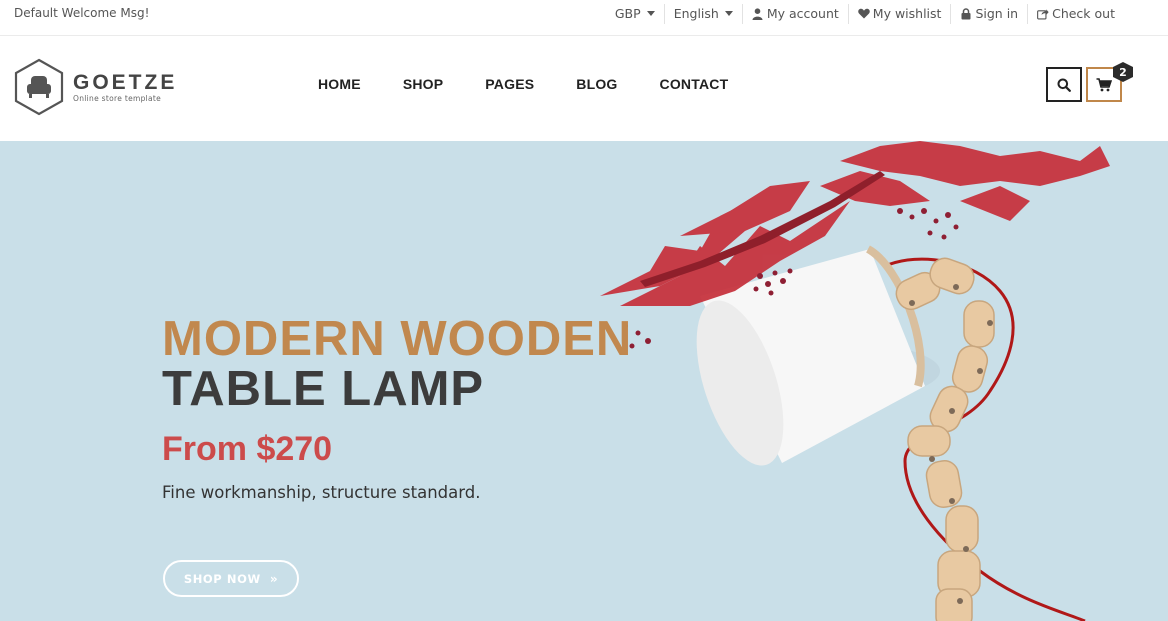 The height and width of the screenshot is (621, 1168). I want to click on hero-description: Fine workmanship, structure standard., so click(321, 492).